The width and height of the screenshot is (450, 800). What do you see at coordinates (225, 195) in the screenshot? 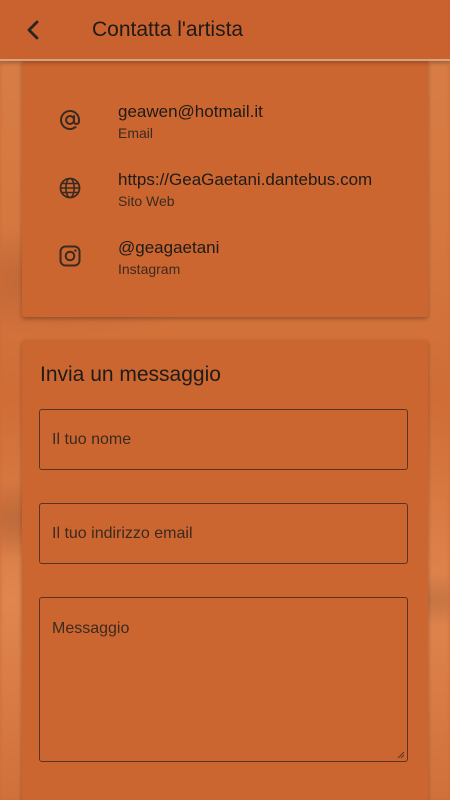
I see `contact-row-website: https://GeaGaetani.dantebus.com Sito Web` at bounding box center [225, 195].